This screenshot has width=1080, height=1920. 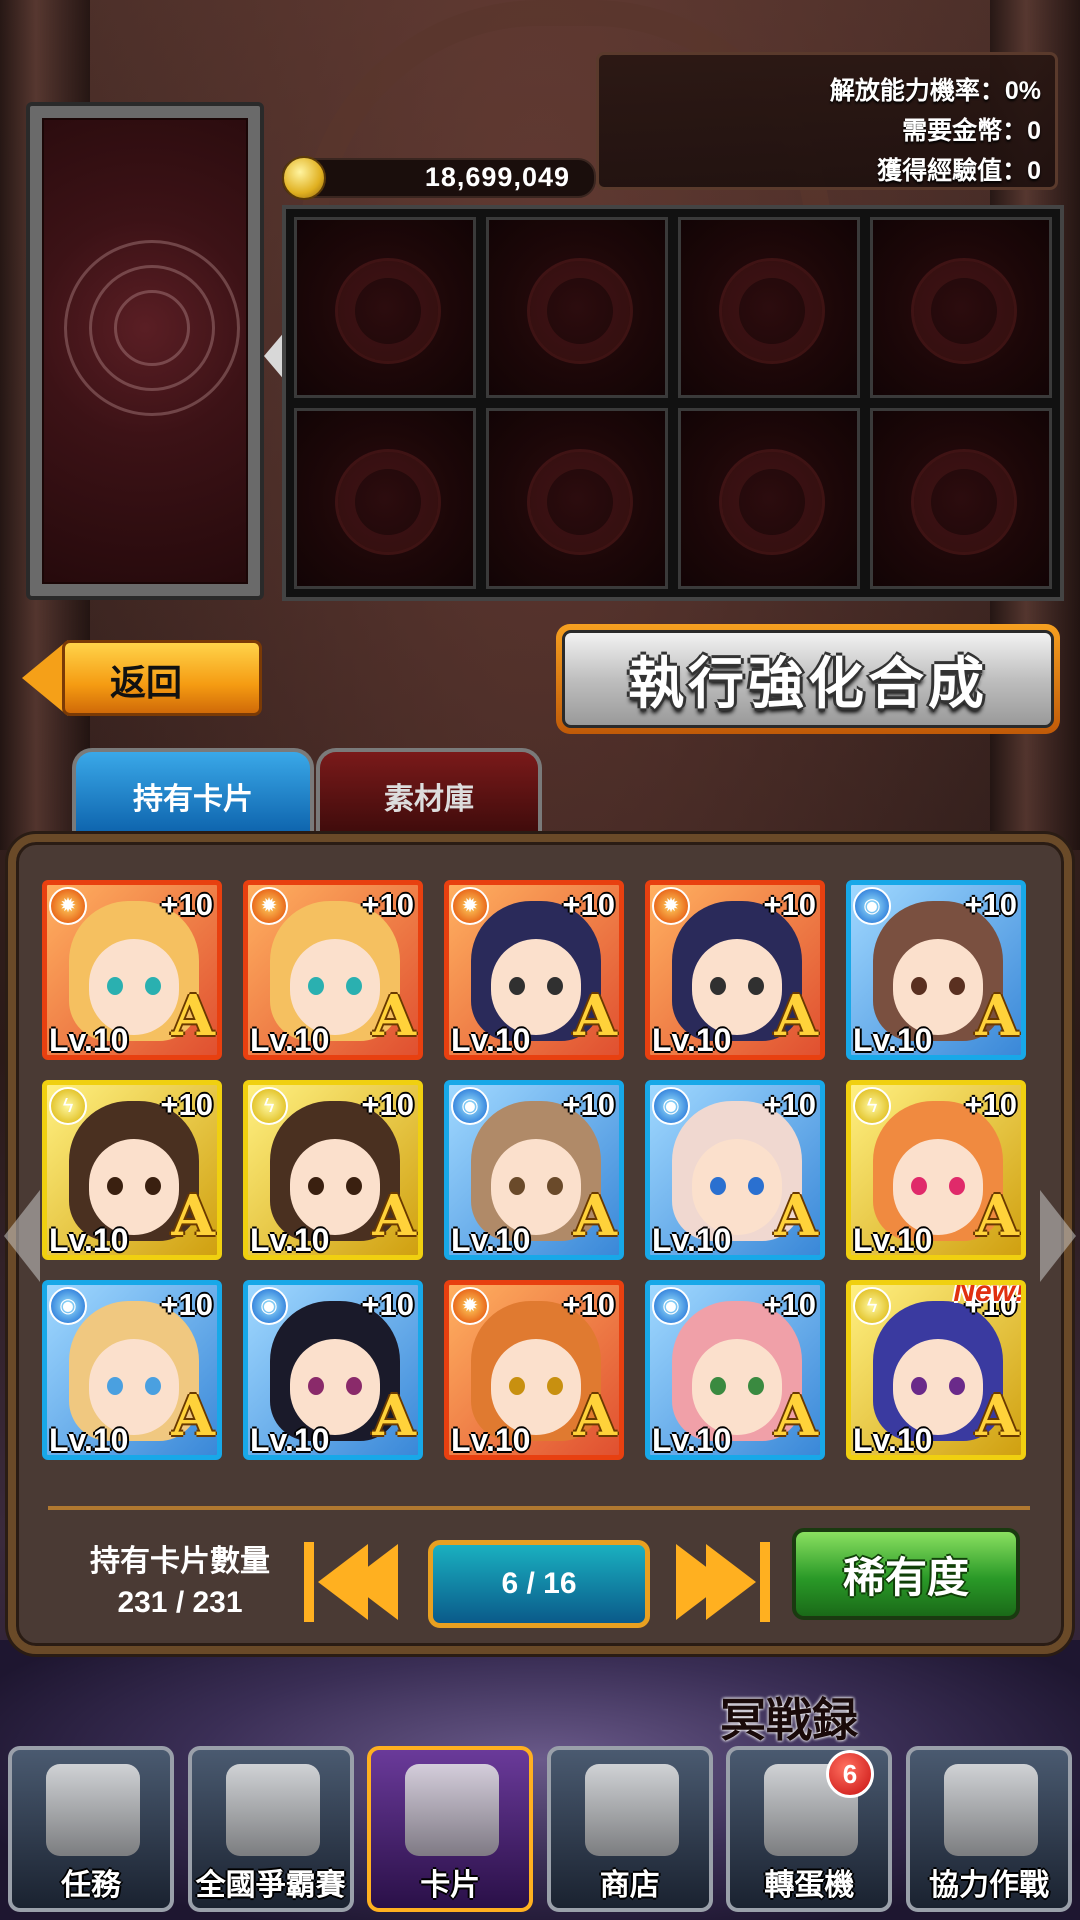 I want to click on nav-item: 協力作戰, so click(x=988, y=1829).